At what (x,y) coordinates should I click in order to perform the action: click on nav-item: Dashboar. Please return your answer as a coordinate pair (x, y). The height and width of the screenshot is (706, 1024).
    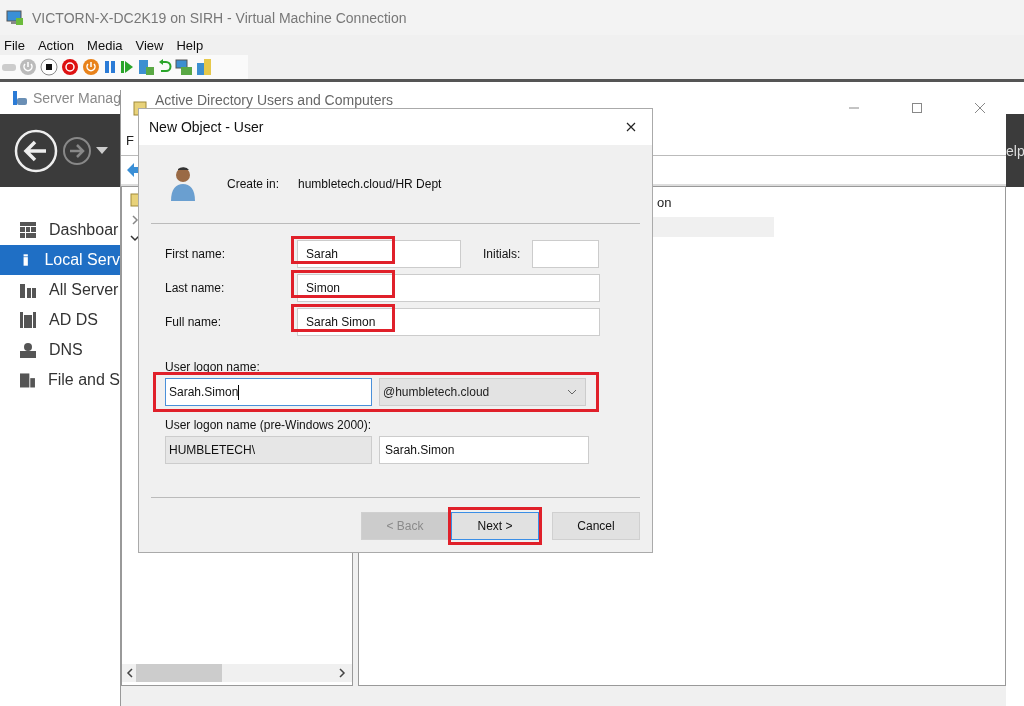
    Looking at the image, I should click on (60, 230).